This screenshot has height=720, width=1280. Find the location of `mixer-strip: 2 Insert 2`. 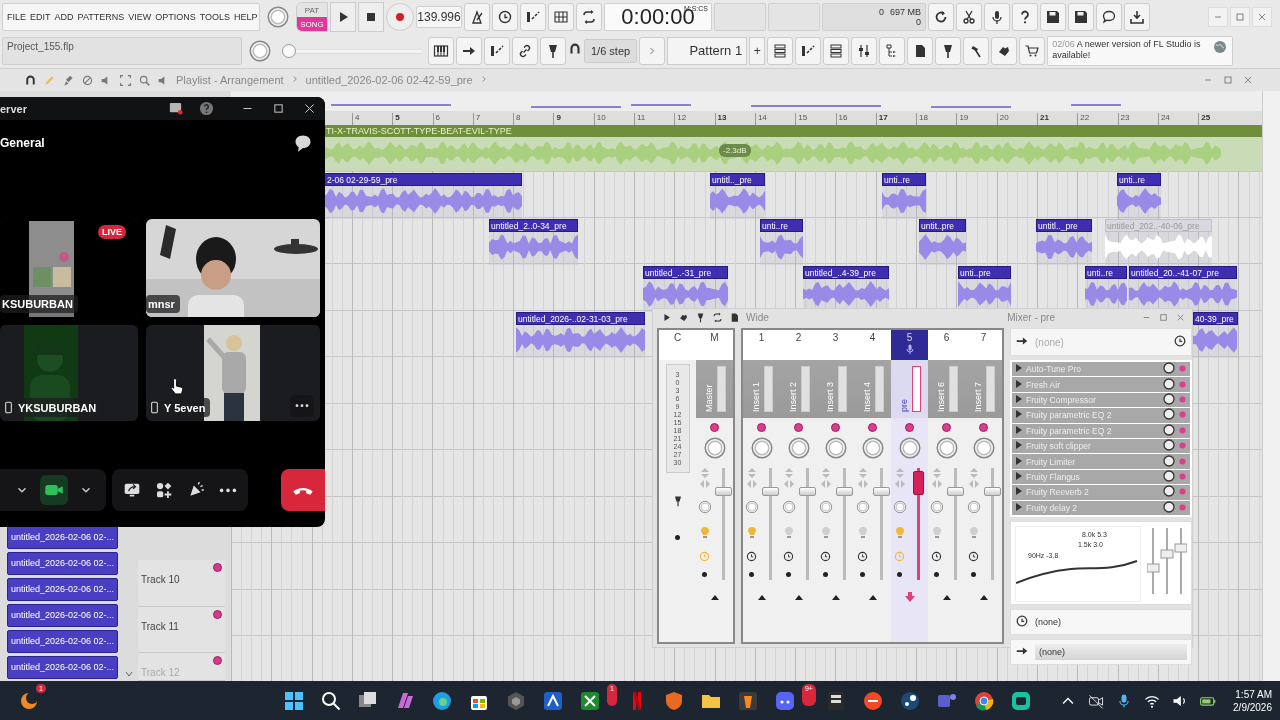

mixer-strip: 2 Insert 2 is located at coordinates (798, 486).